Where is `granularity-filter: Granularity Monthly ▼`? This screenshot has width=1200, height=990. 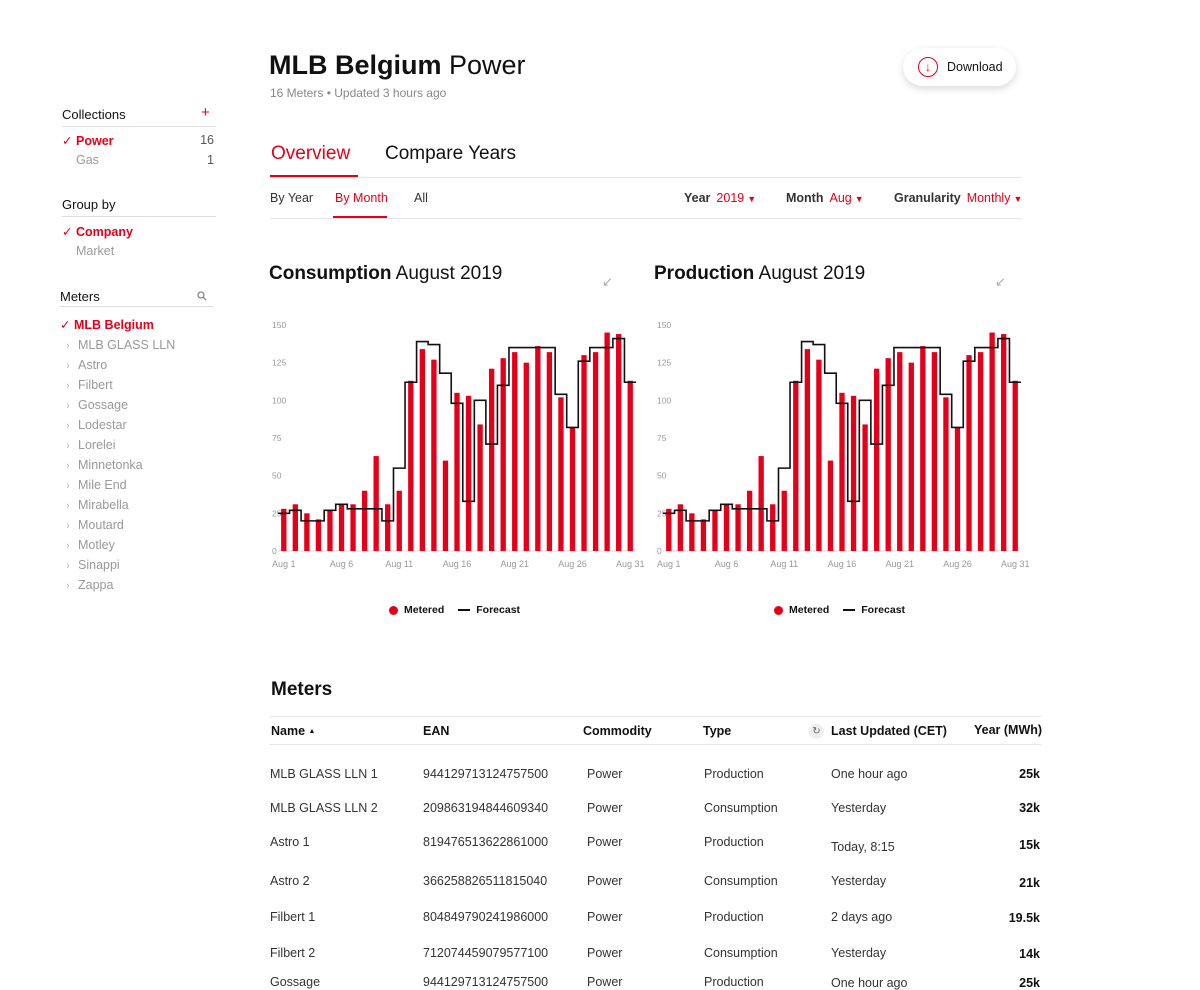
granularity-filter: Granularity Monthly ▼ is located at coordinates (958, 198).